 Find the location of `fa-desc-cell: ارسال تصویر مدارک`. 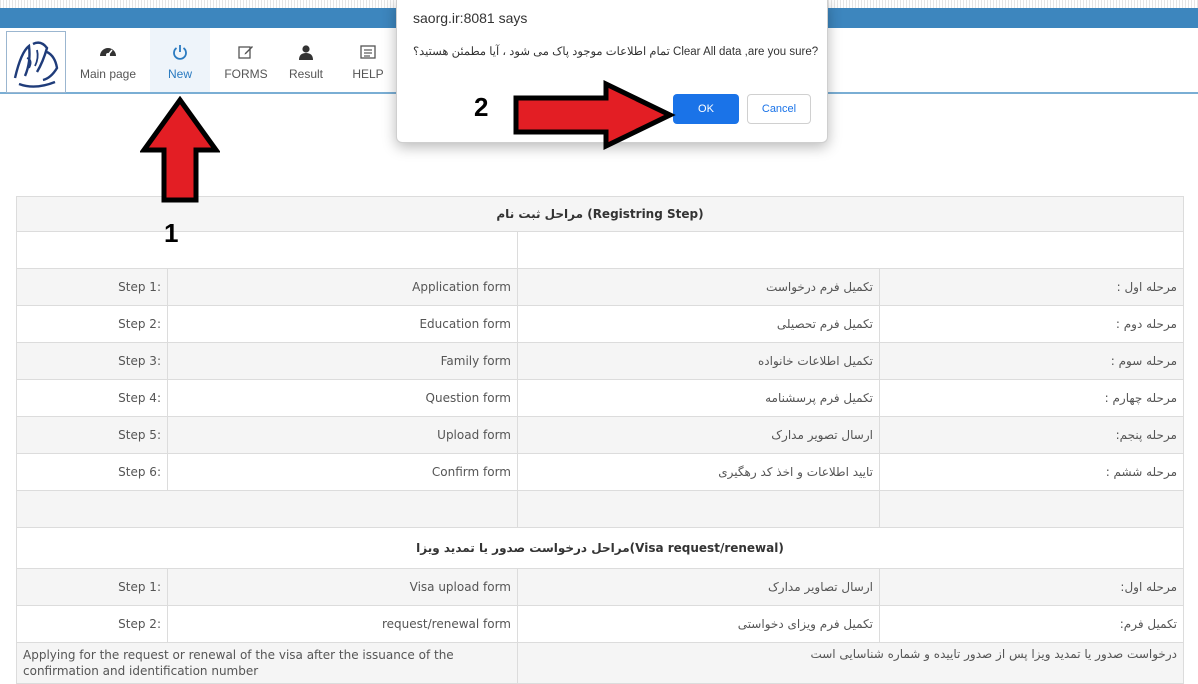

fa-desc-cell: ارسال تصویر مدارک is located at coordinates (698, 435).